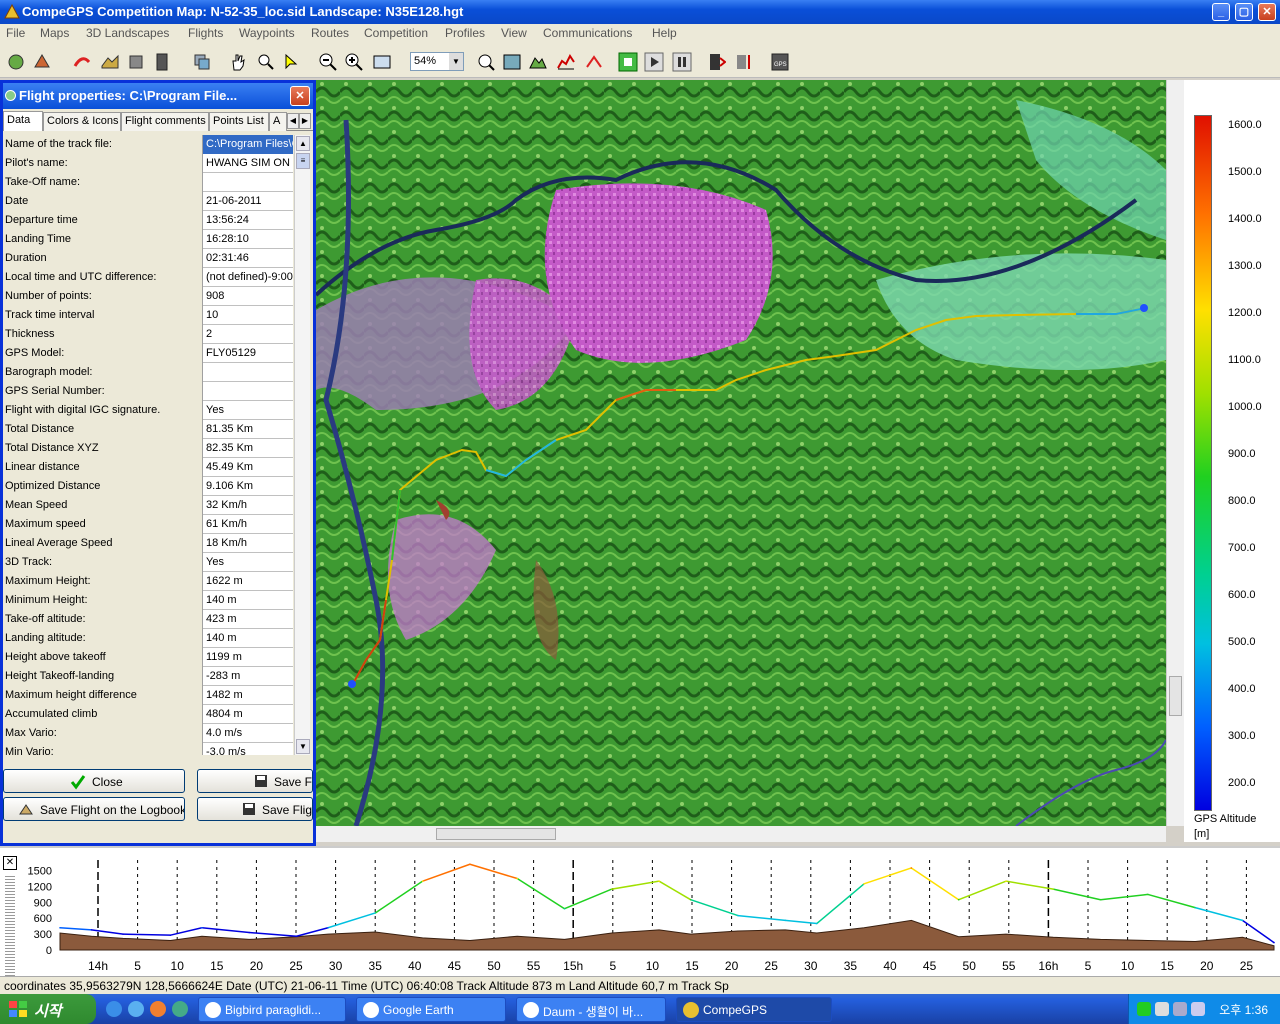 The width and height of the screenshot is (1280, 1024). Describe the element at coordinates (248, 676) in the screenshot. I see `property-value: -283 m` at that location.